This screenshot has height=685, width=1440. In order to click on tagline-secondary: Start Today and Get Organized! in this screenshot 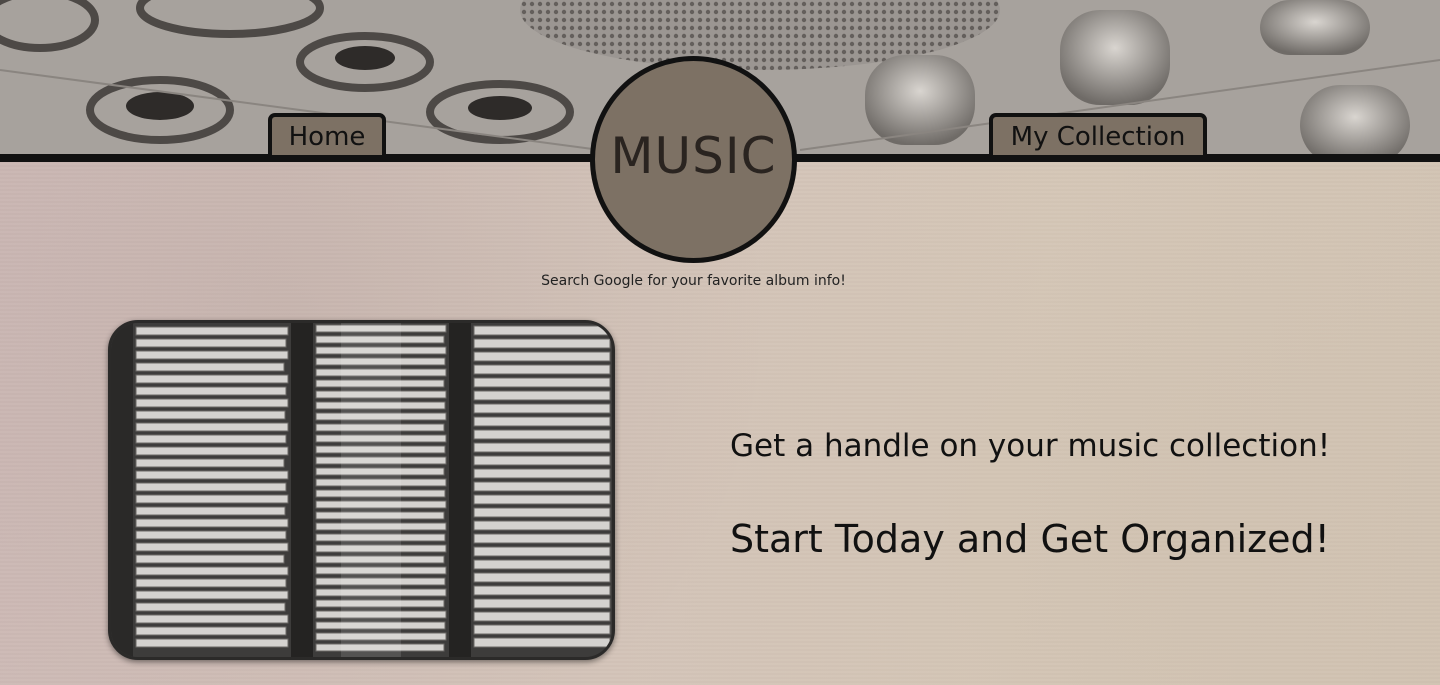, I will do `click(1030, 539)`.